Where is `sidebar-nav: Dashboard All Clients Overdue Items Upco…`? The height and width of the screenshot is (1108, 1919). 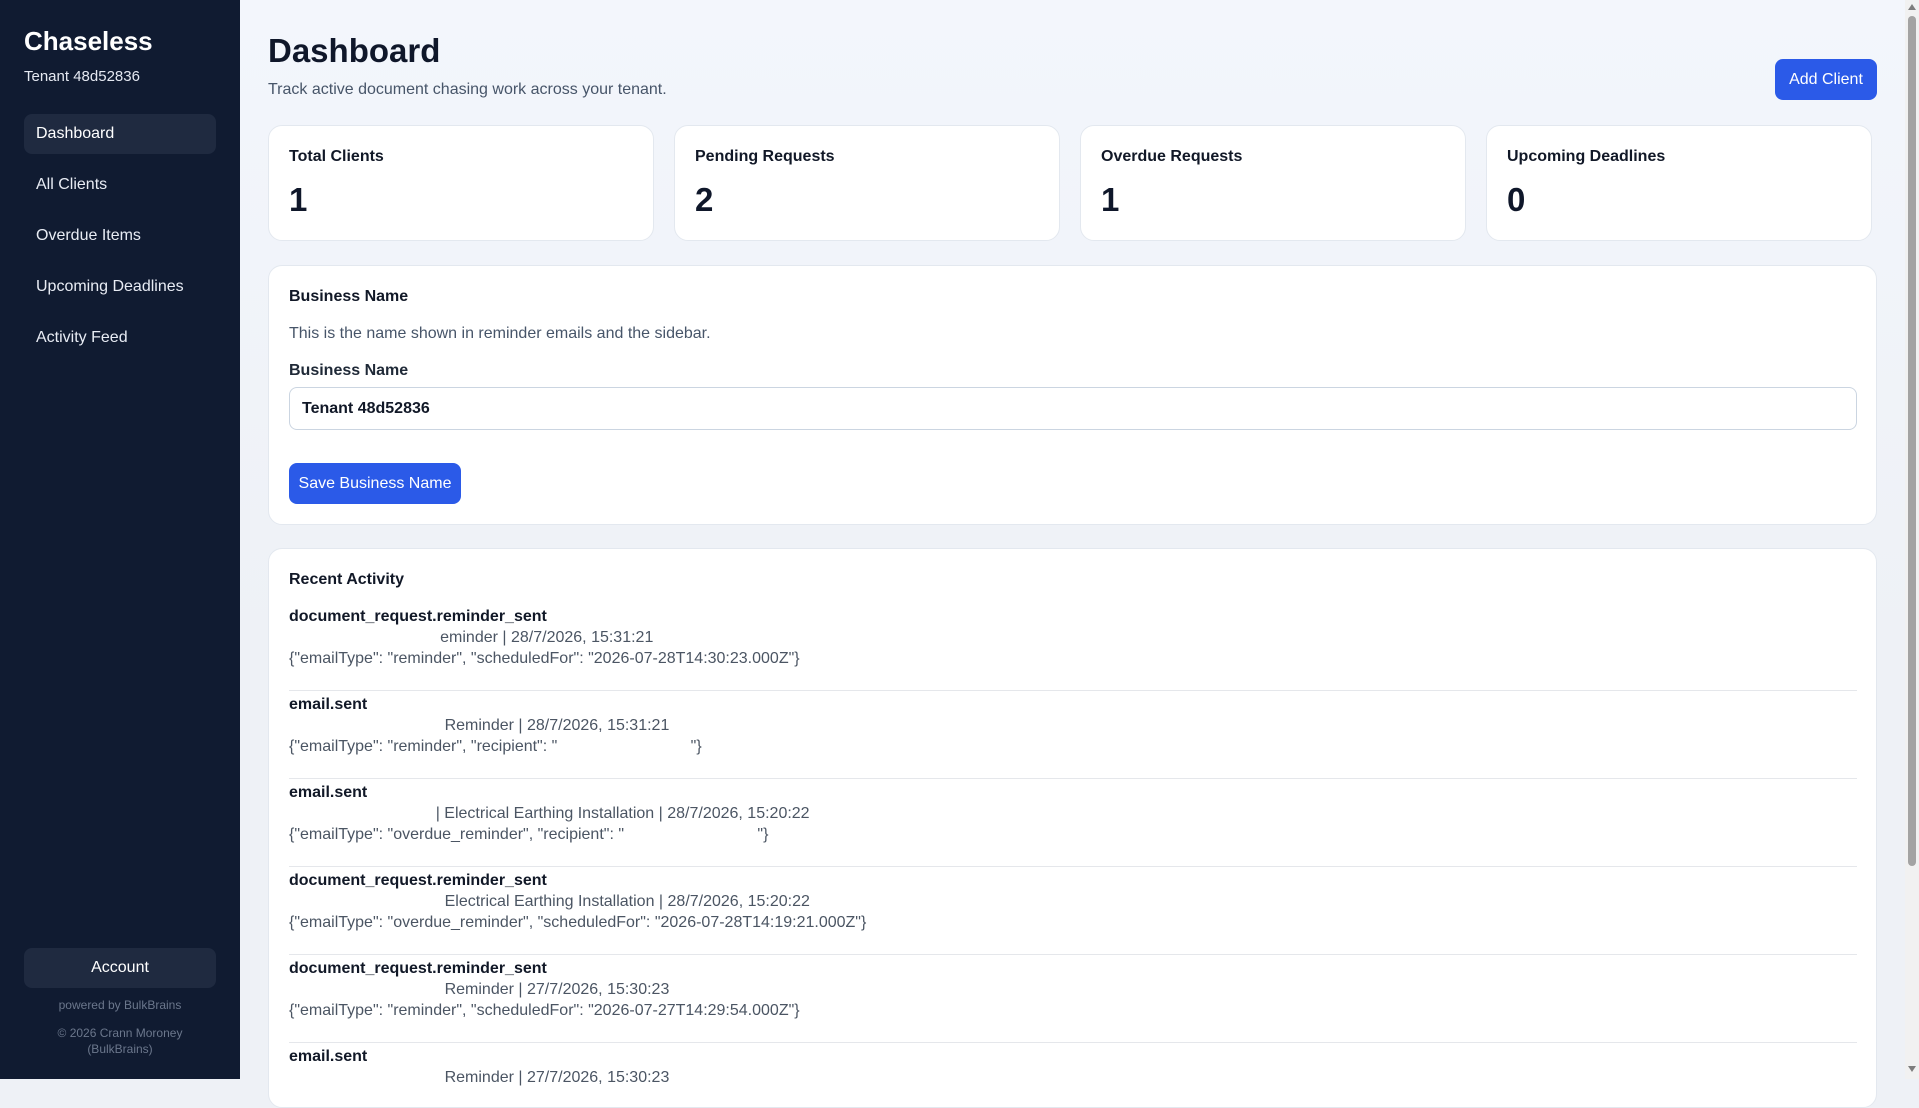 sidebar-nav: Dashboard All Clients Overdue Items Upco… is located at coordinates (120, 241).